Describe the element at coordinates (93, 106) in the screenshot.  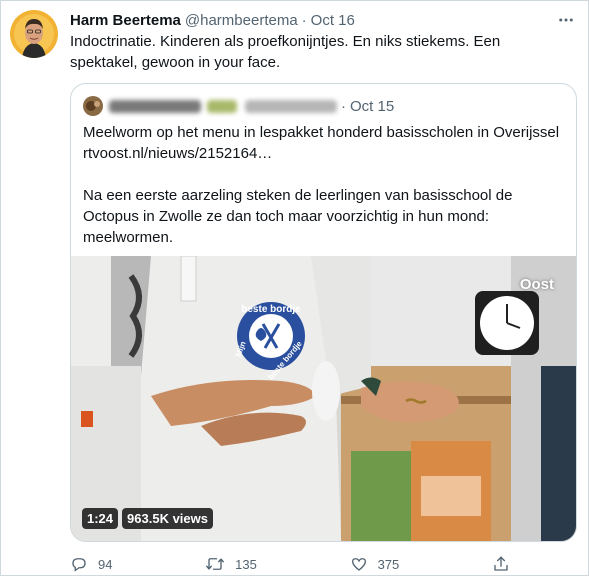
I see `quoted-avatar` at that location.